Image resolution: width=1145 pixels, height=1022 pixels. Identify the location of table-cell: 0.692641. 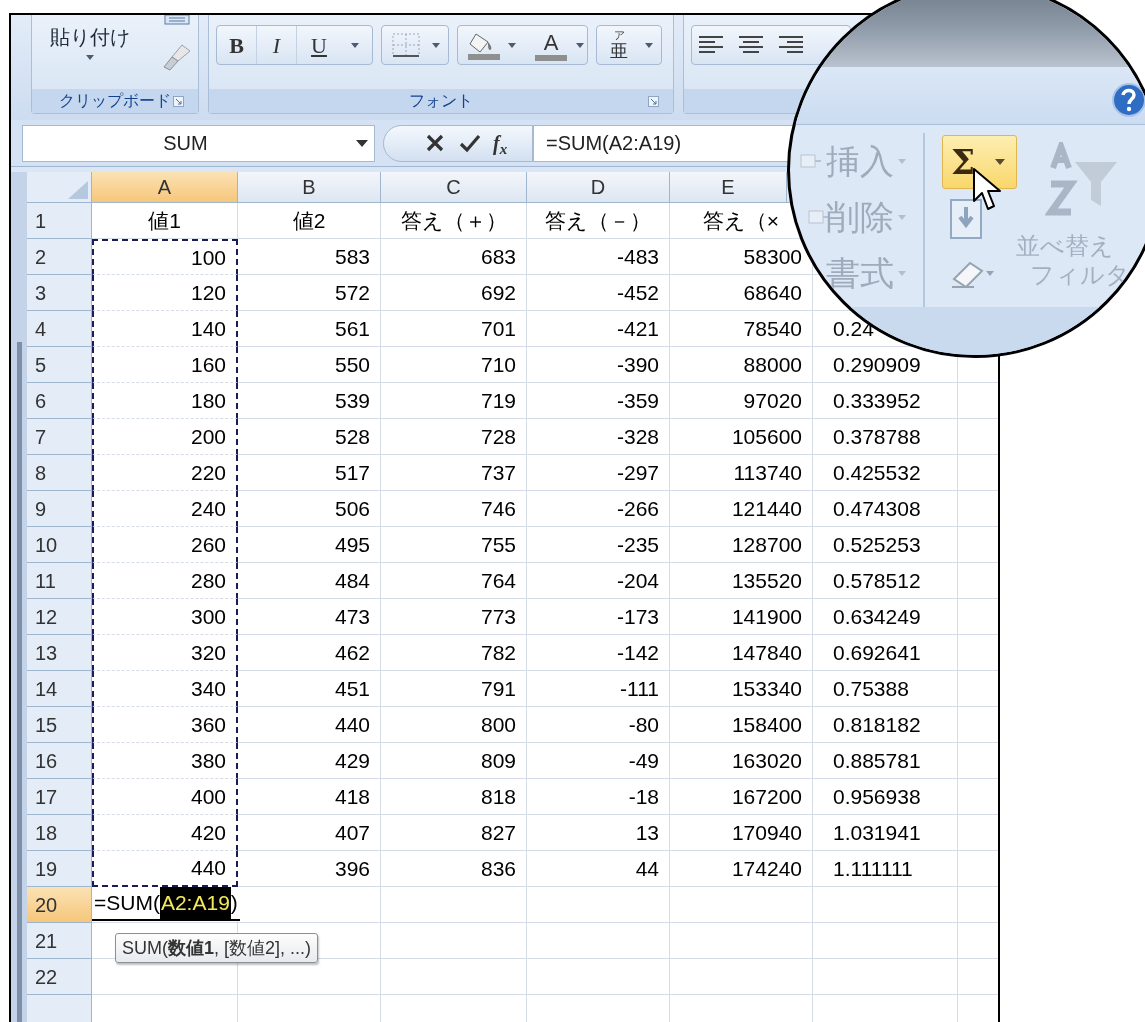
(885, 653).